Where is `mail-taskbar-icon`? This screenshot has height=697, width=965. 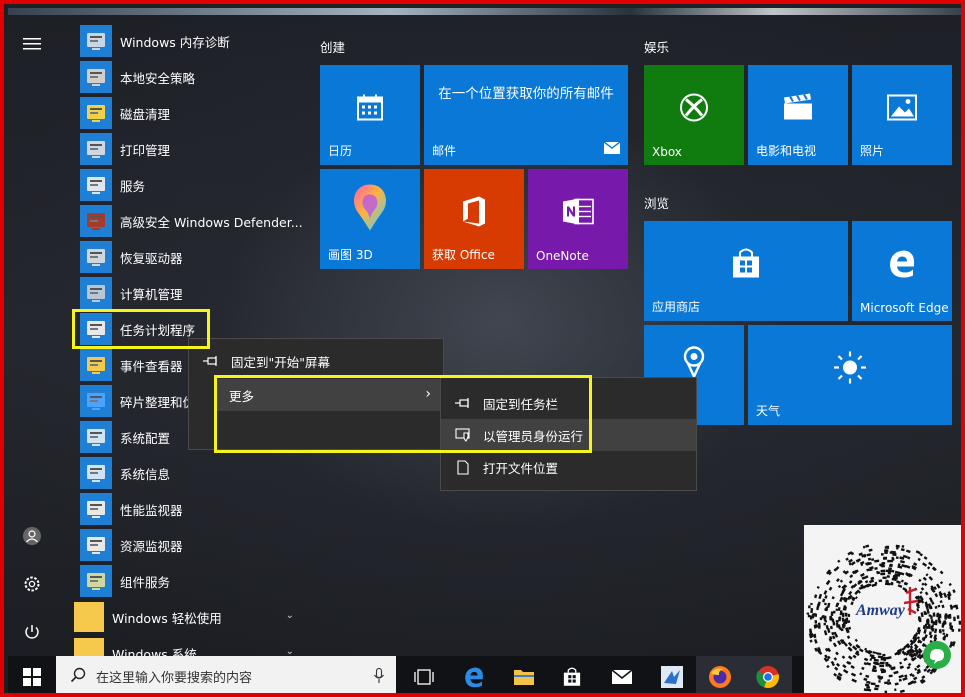 mail-taskbar-icon is located at coordinates (622, 674).